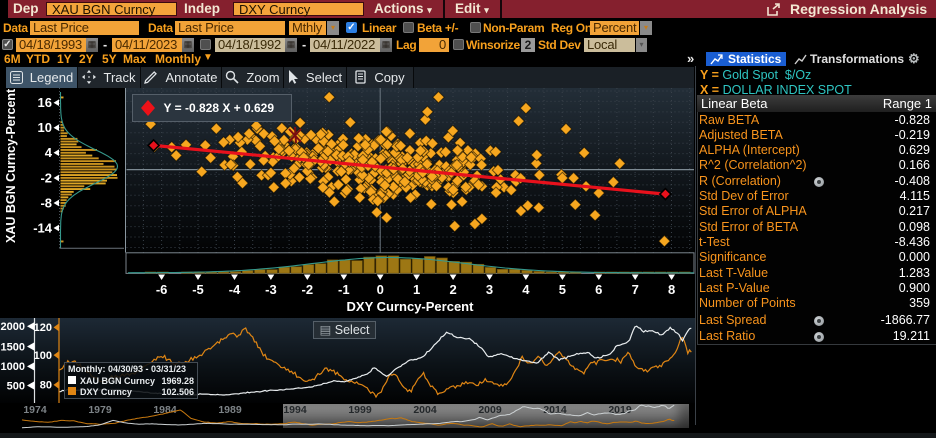 This screenshot has height=438, width=936. What do you see at coordinates (13, 347) in the screenshot?
I see `svg-text: 1500` at bounding box center [13, 347].